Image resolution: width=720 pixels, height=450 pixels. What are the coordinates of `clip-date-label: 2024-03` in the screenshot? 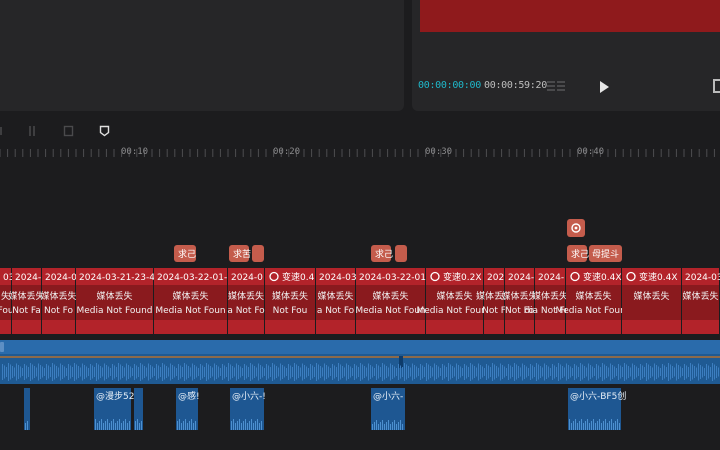 It's located at (338, 278).